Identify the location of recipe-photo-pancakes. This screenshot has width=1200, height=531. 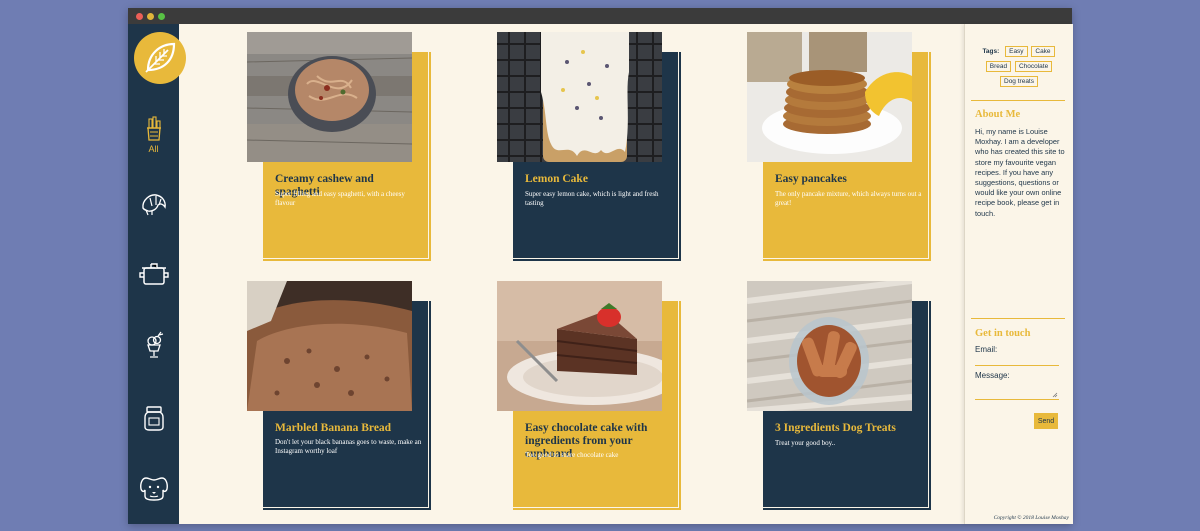
(829, 97).